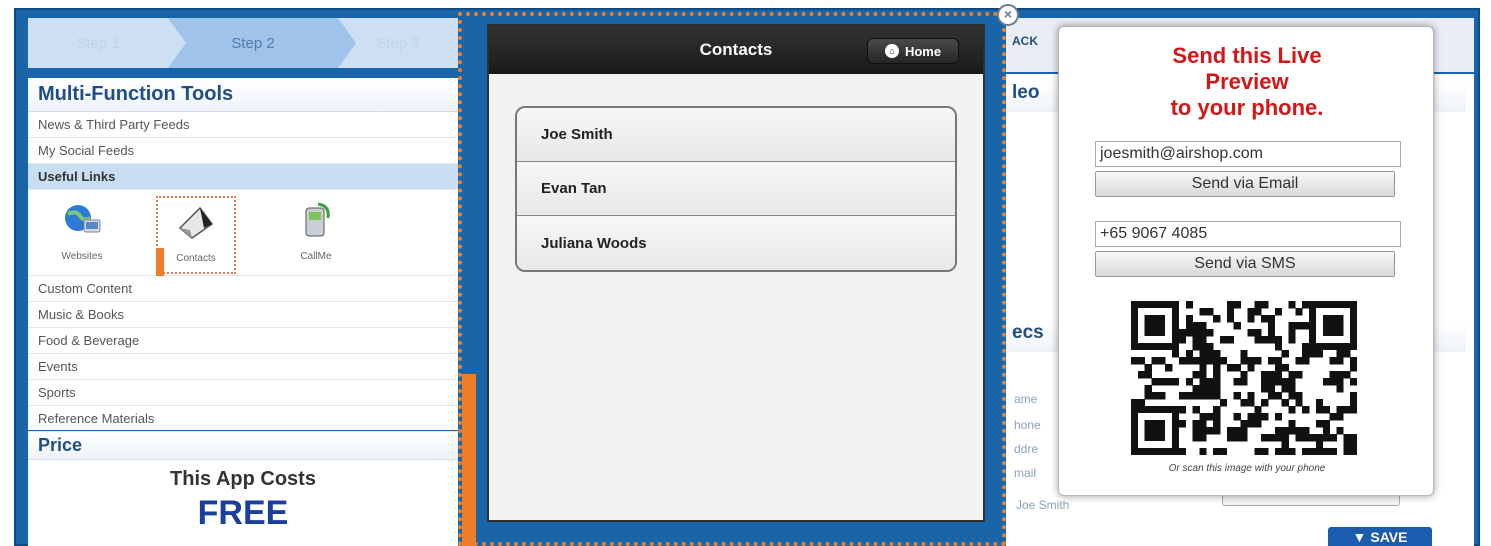 This screenshot has width=1491, height=546. I want to click on step-2-tab: Step 2, so click(253, 43).